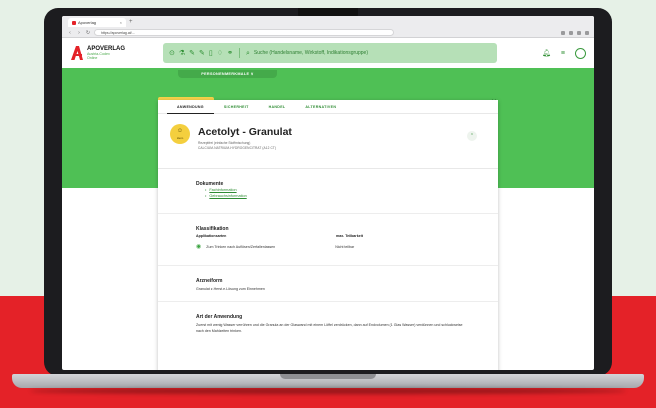  I want to click on apoverlag-logo-icon, so click(77, 53).